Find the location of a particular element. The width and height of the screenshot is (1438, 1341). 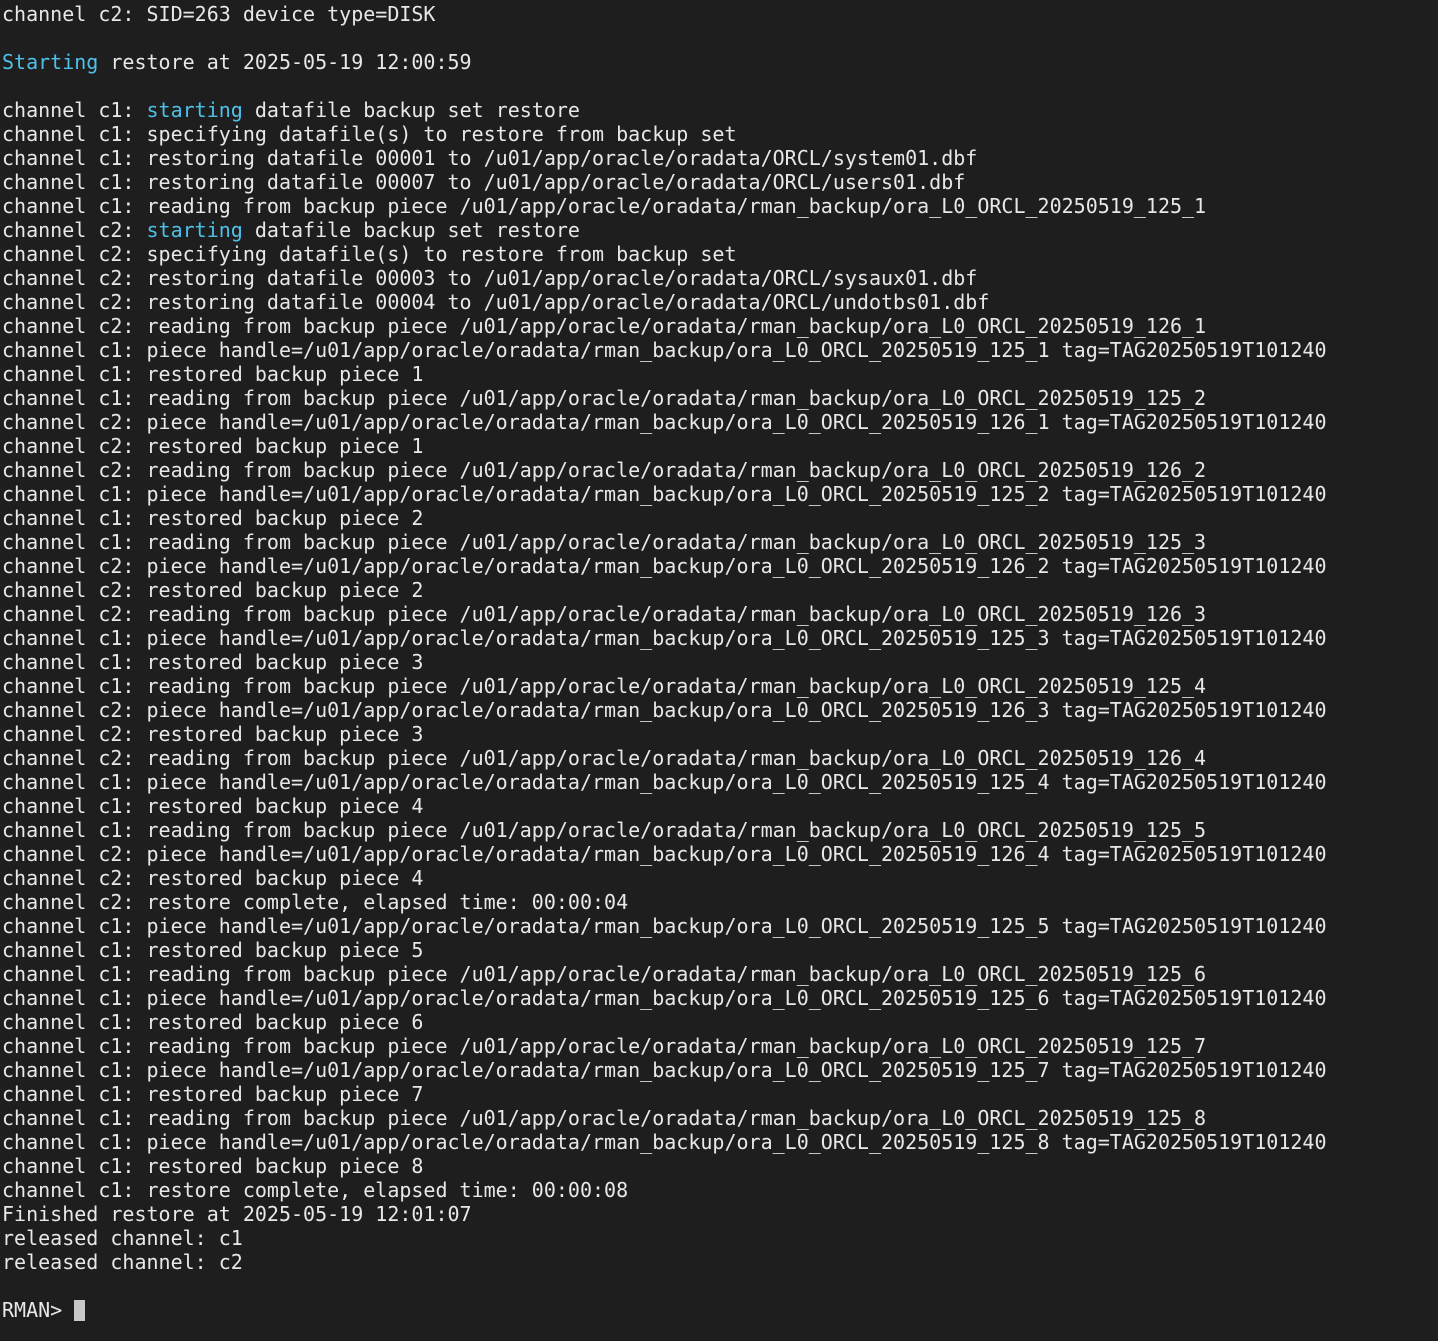

output-line: channel c2: restored backup piece 1 is located at coordinates (213, 446).